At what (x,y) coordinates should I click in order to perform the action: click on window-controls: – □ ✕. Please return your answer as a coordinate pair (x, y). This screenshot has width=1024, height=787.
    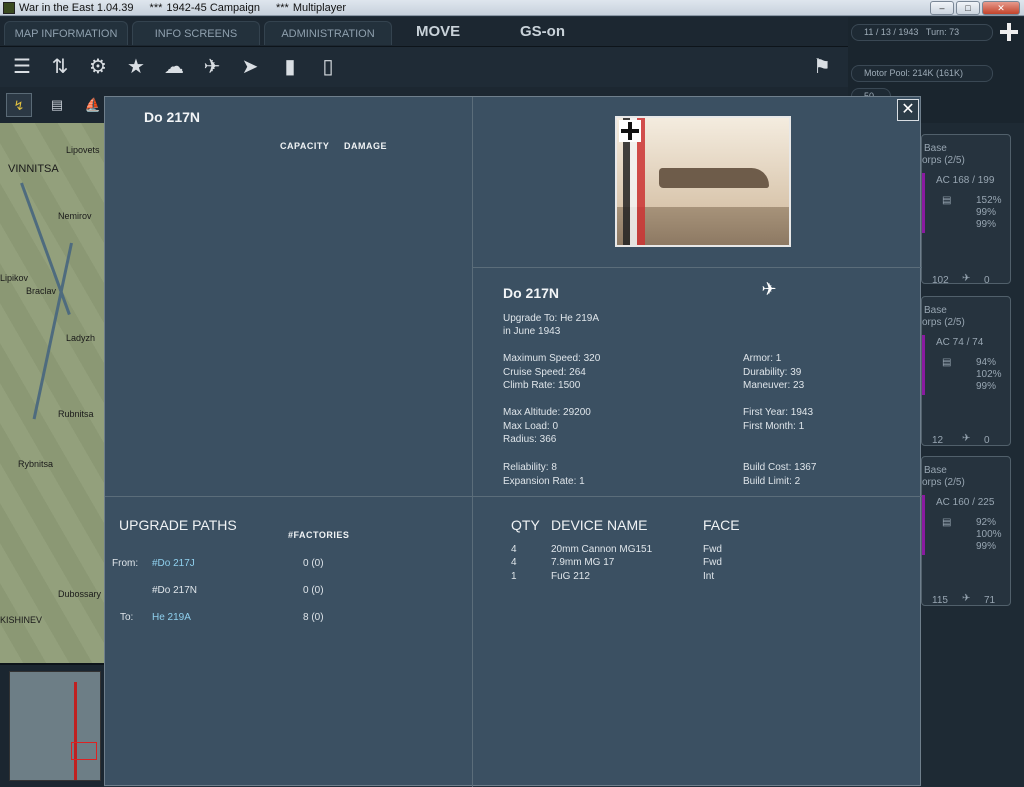
    Looking at the image, I should click on (974, 8).